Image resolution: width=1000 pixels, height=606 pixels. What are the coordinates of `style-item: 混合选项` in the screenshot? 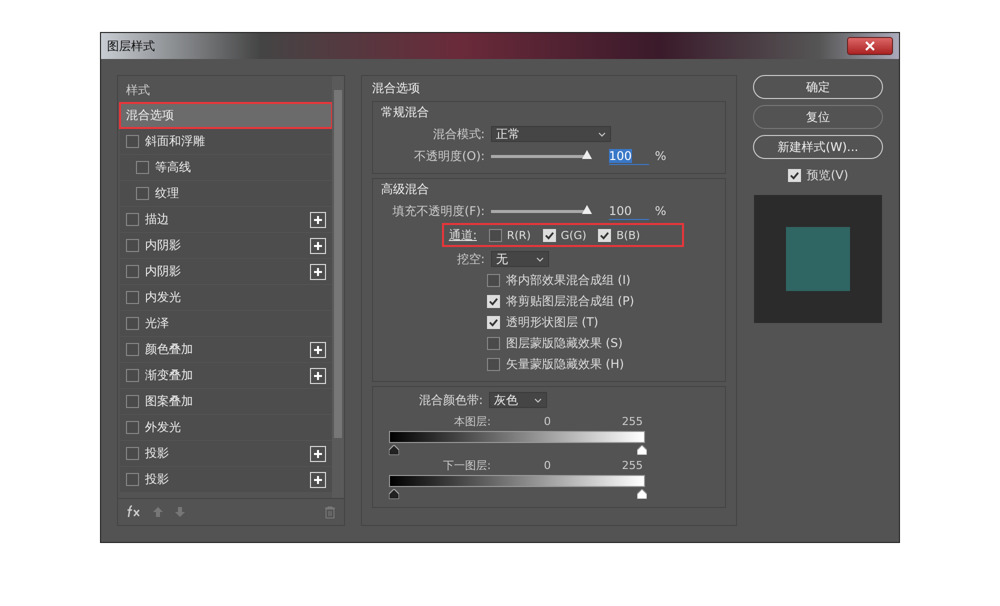 It's located at (226, 115).